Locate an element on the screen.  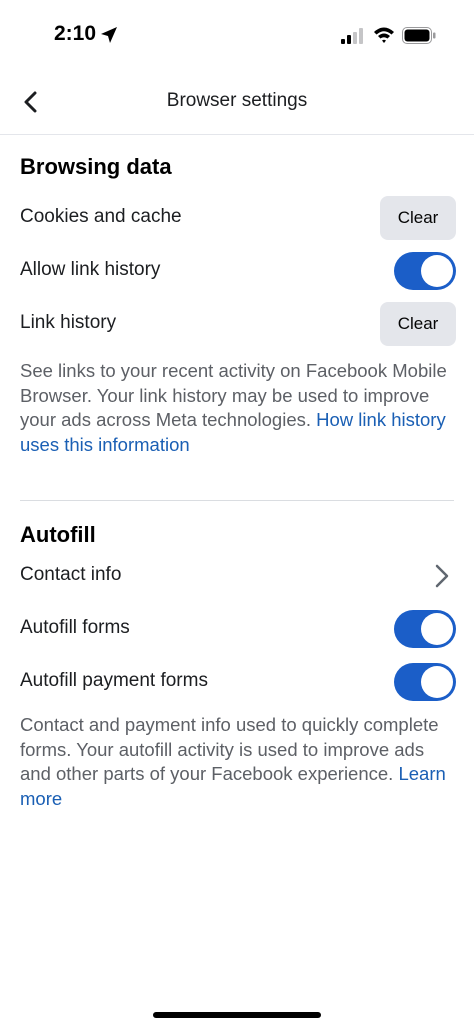
wifi-icon is located at coordinates (384, 35).